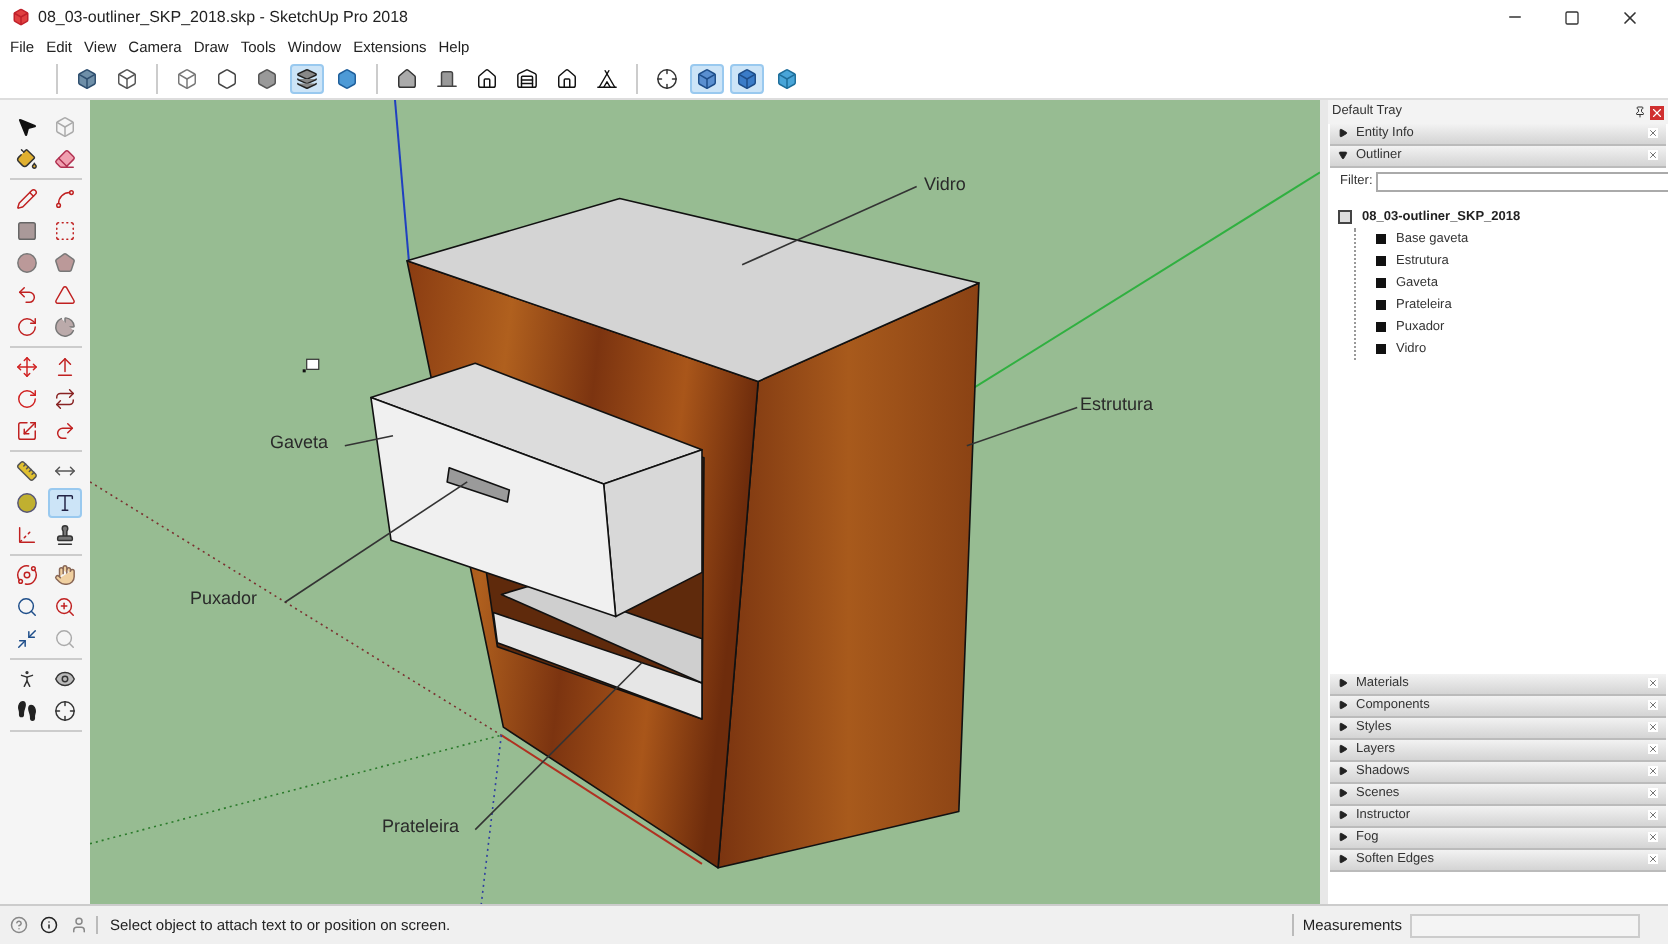 The width and height of the screenshot is (1668, 944). What do you see at coordinates (19, 925) in the screenshot?
I see `help-icon` at bounding box center [19, 925].